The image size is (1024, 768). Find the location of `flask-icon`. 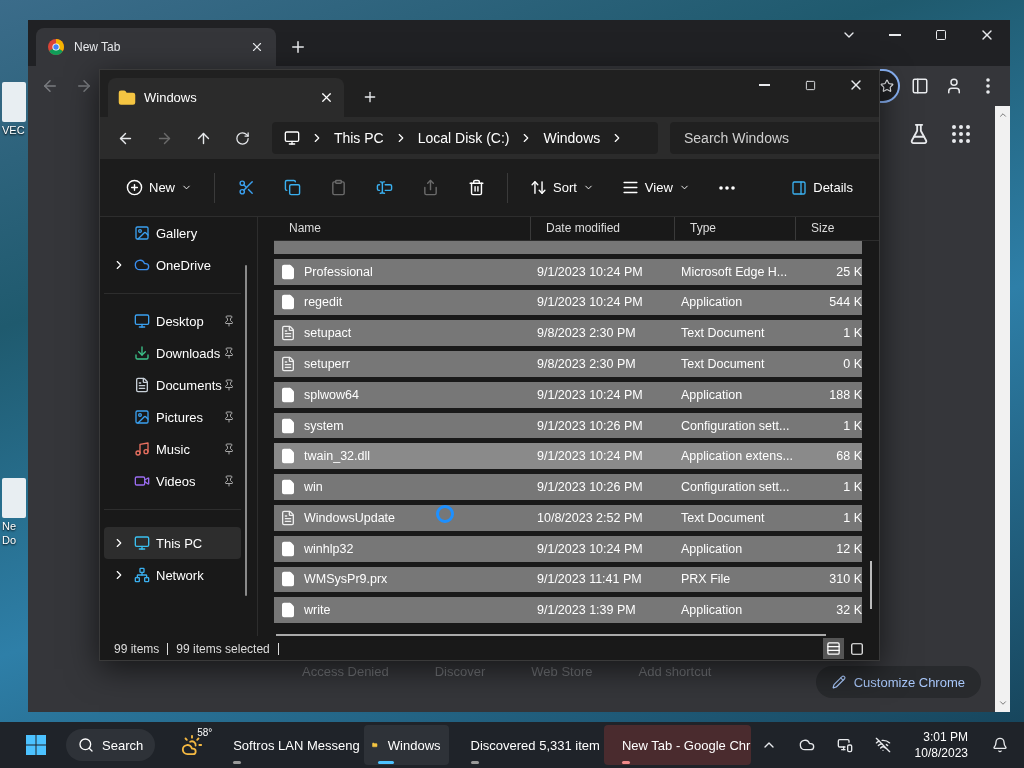

flask-icon is located at coordinates (919, 134).